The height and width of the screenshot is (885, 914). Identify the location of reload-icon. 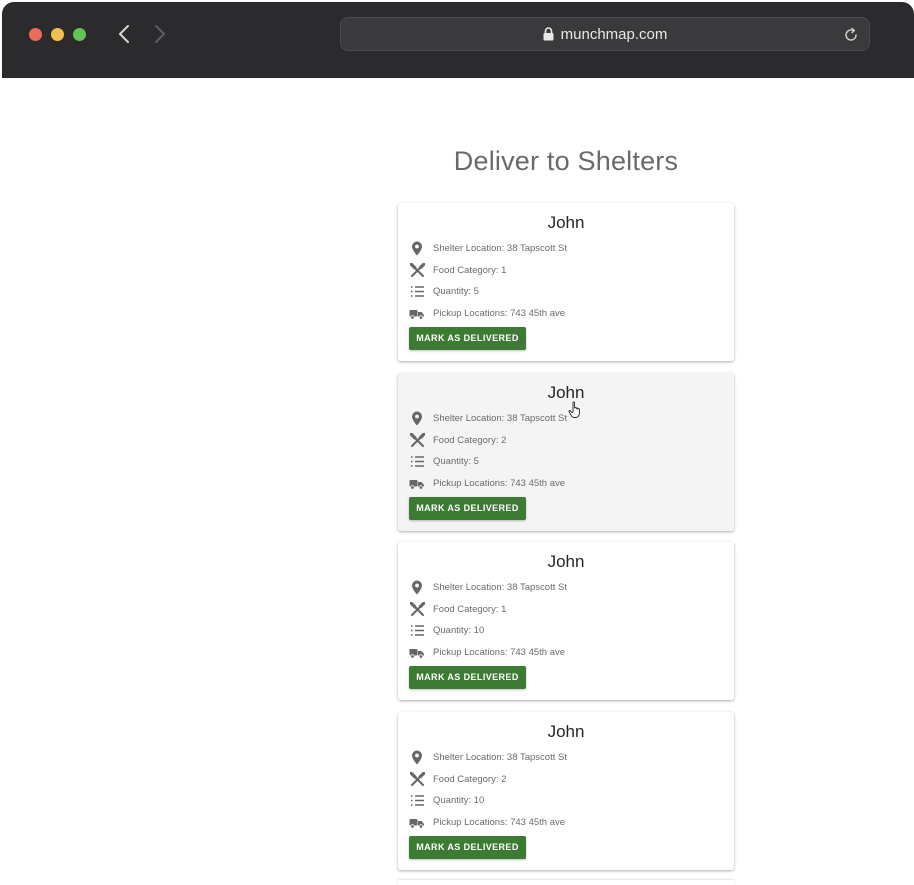
(851, 34).